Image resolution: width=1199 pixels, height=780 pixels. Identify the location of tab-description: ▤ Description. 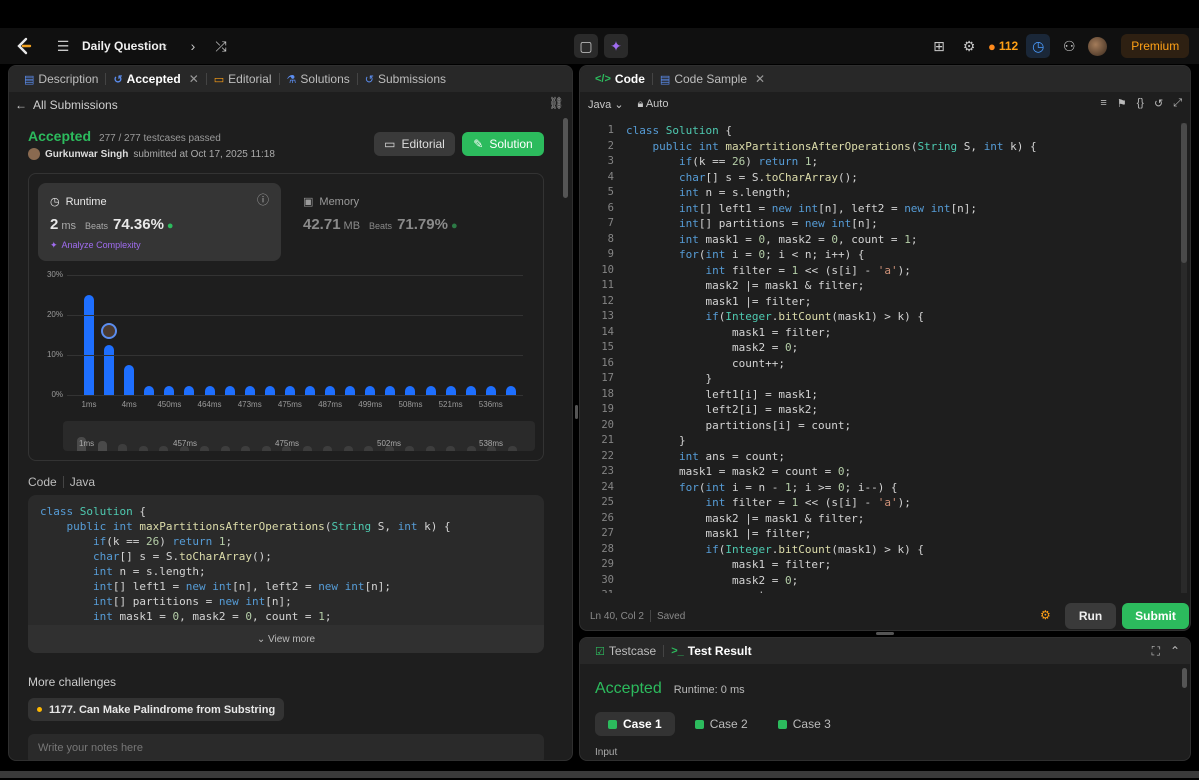
(61, 79).